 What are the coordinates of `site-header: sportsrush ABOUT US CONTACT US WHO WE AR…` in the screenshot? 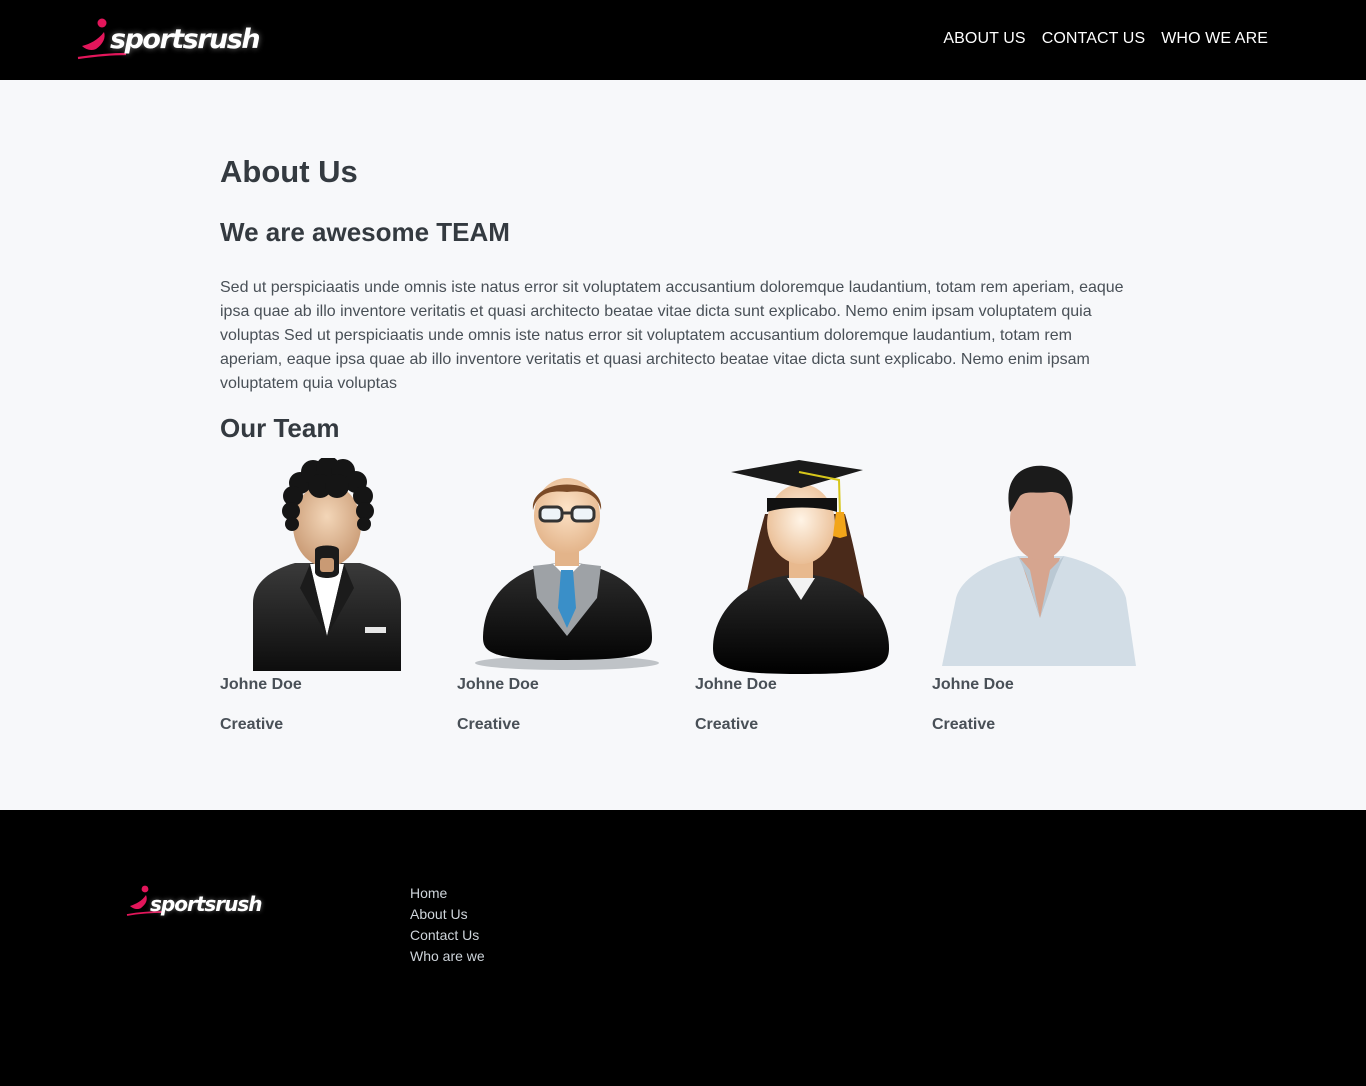 It's located at (683, 40).